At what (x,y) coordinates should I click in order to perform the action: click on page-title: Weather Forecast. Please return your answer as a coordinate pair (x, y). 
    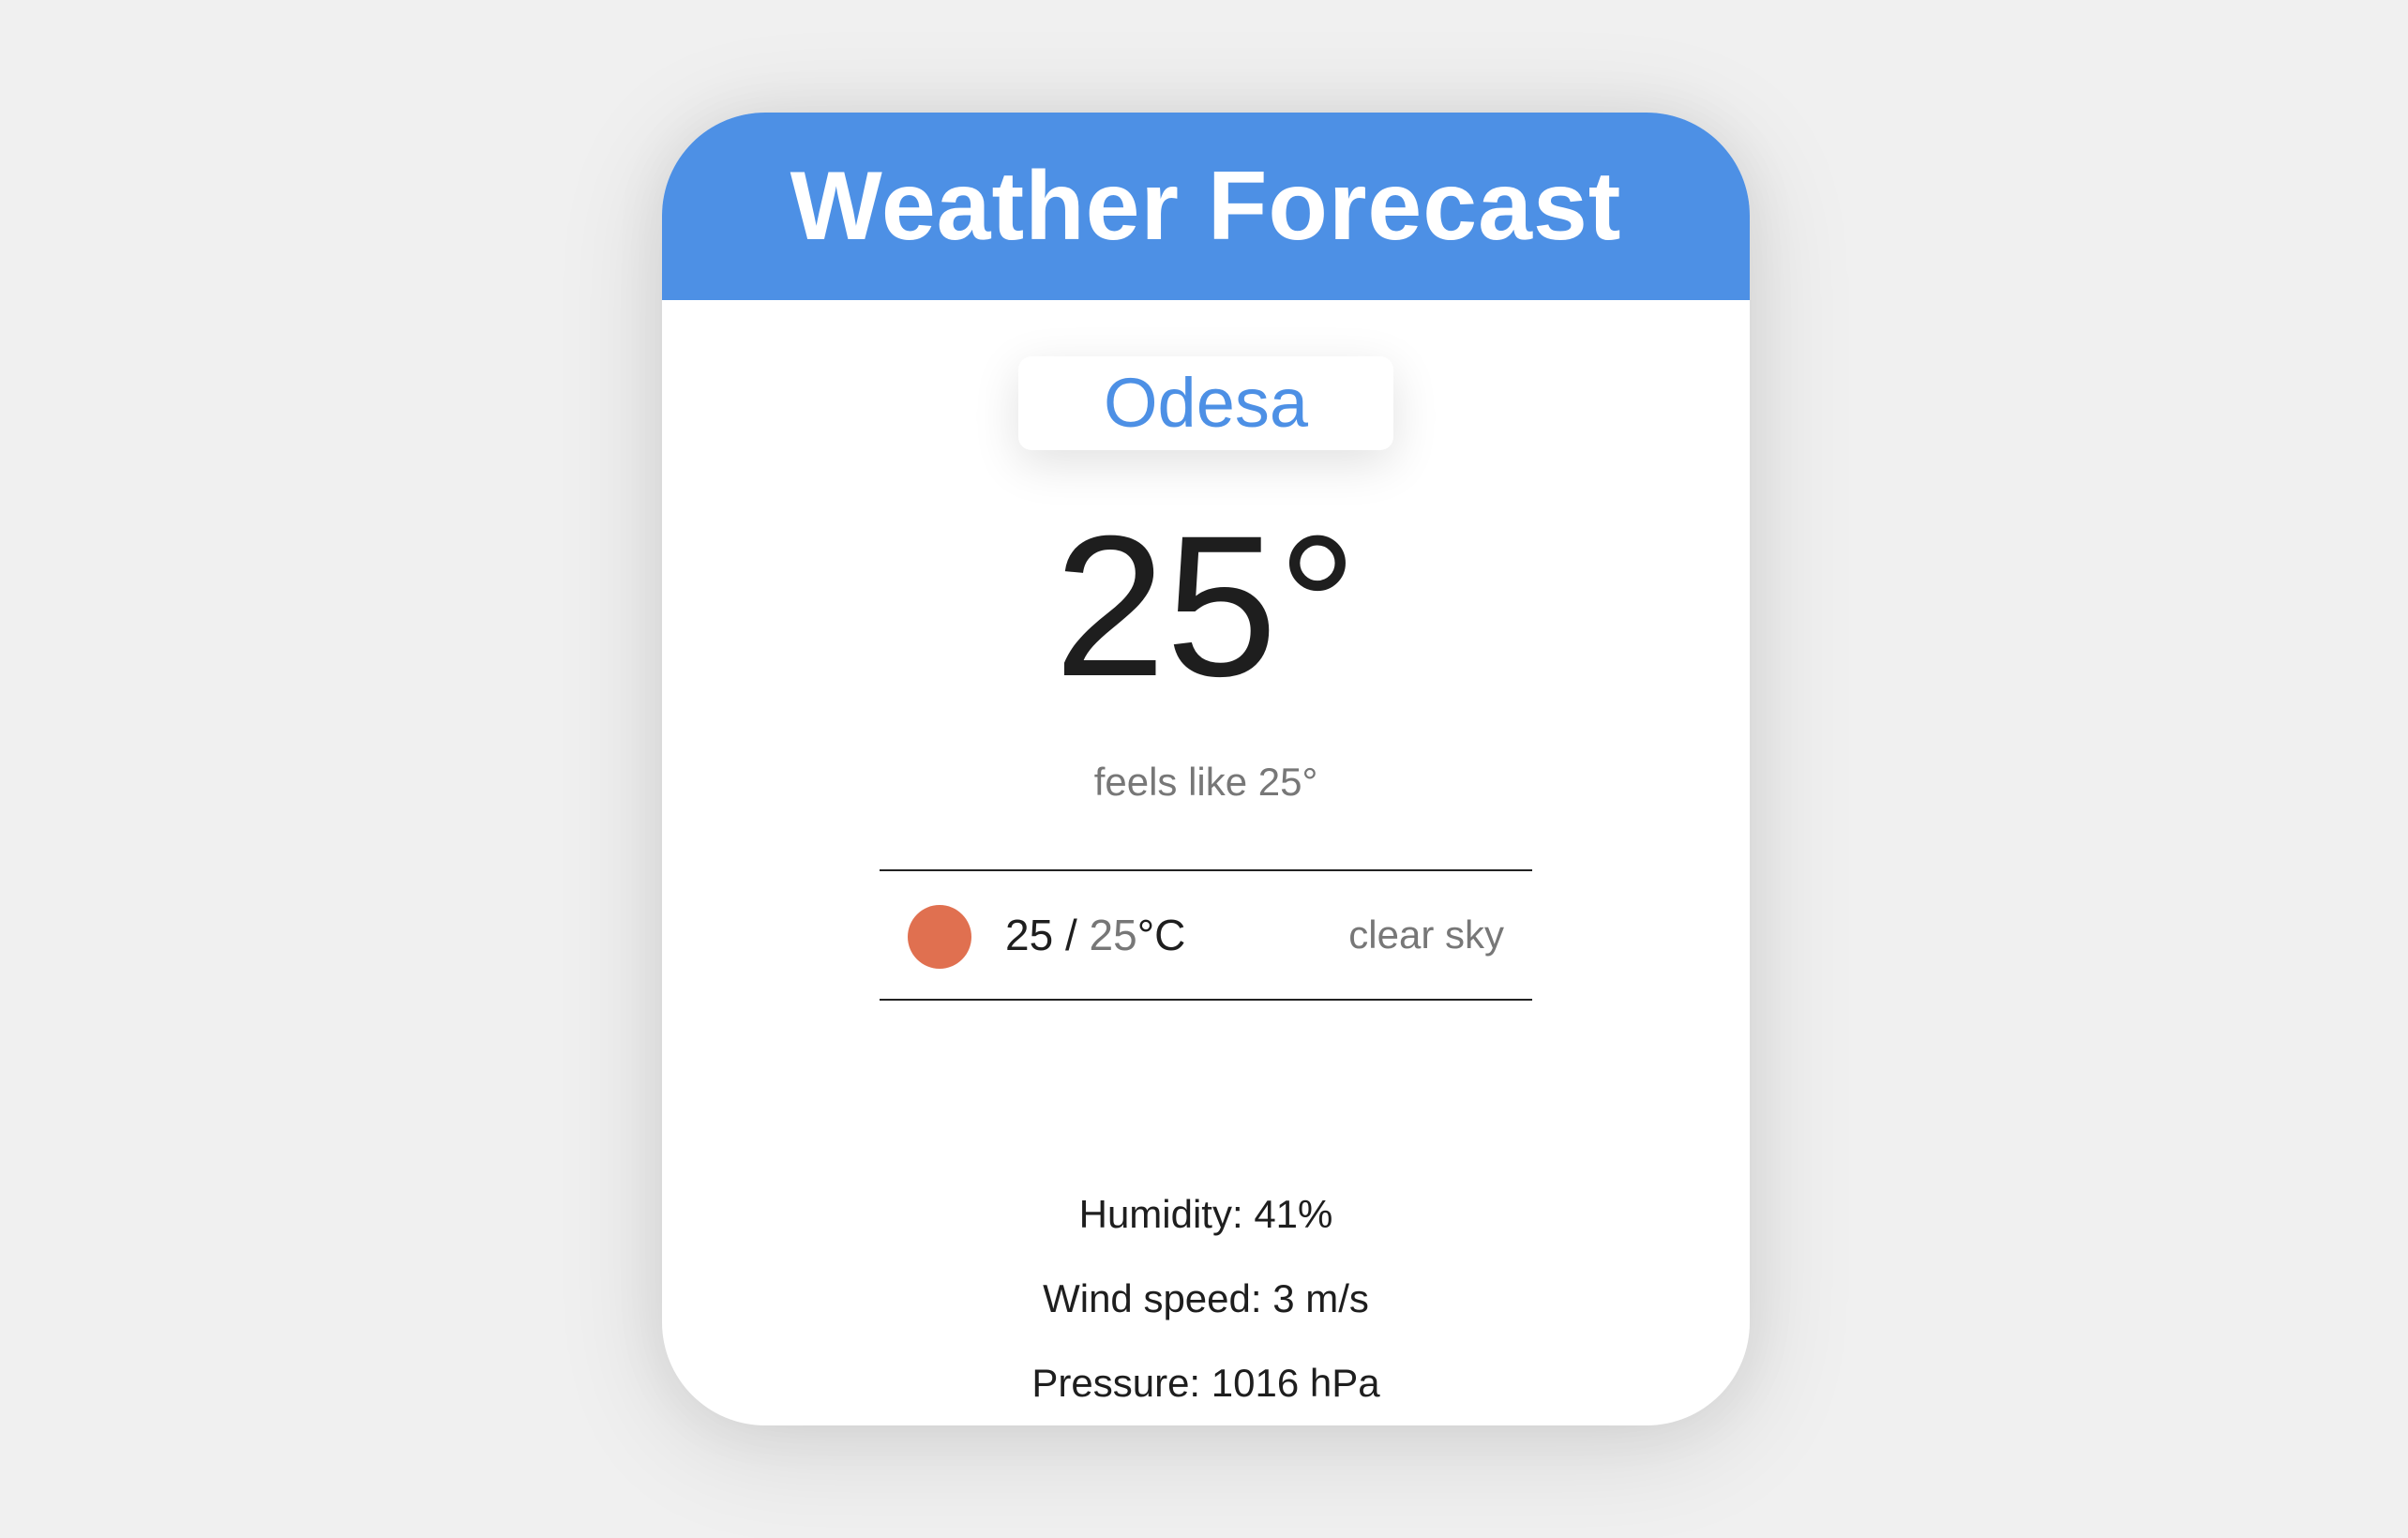
    Looking at the image, I should click on (1206, 206).